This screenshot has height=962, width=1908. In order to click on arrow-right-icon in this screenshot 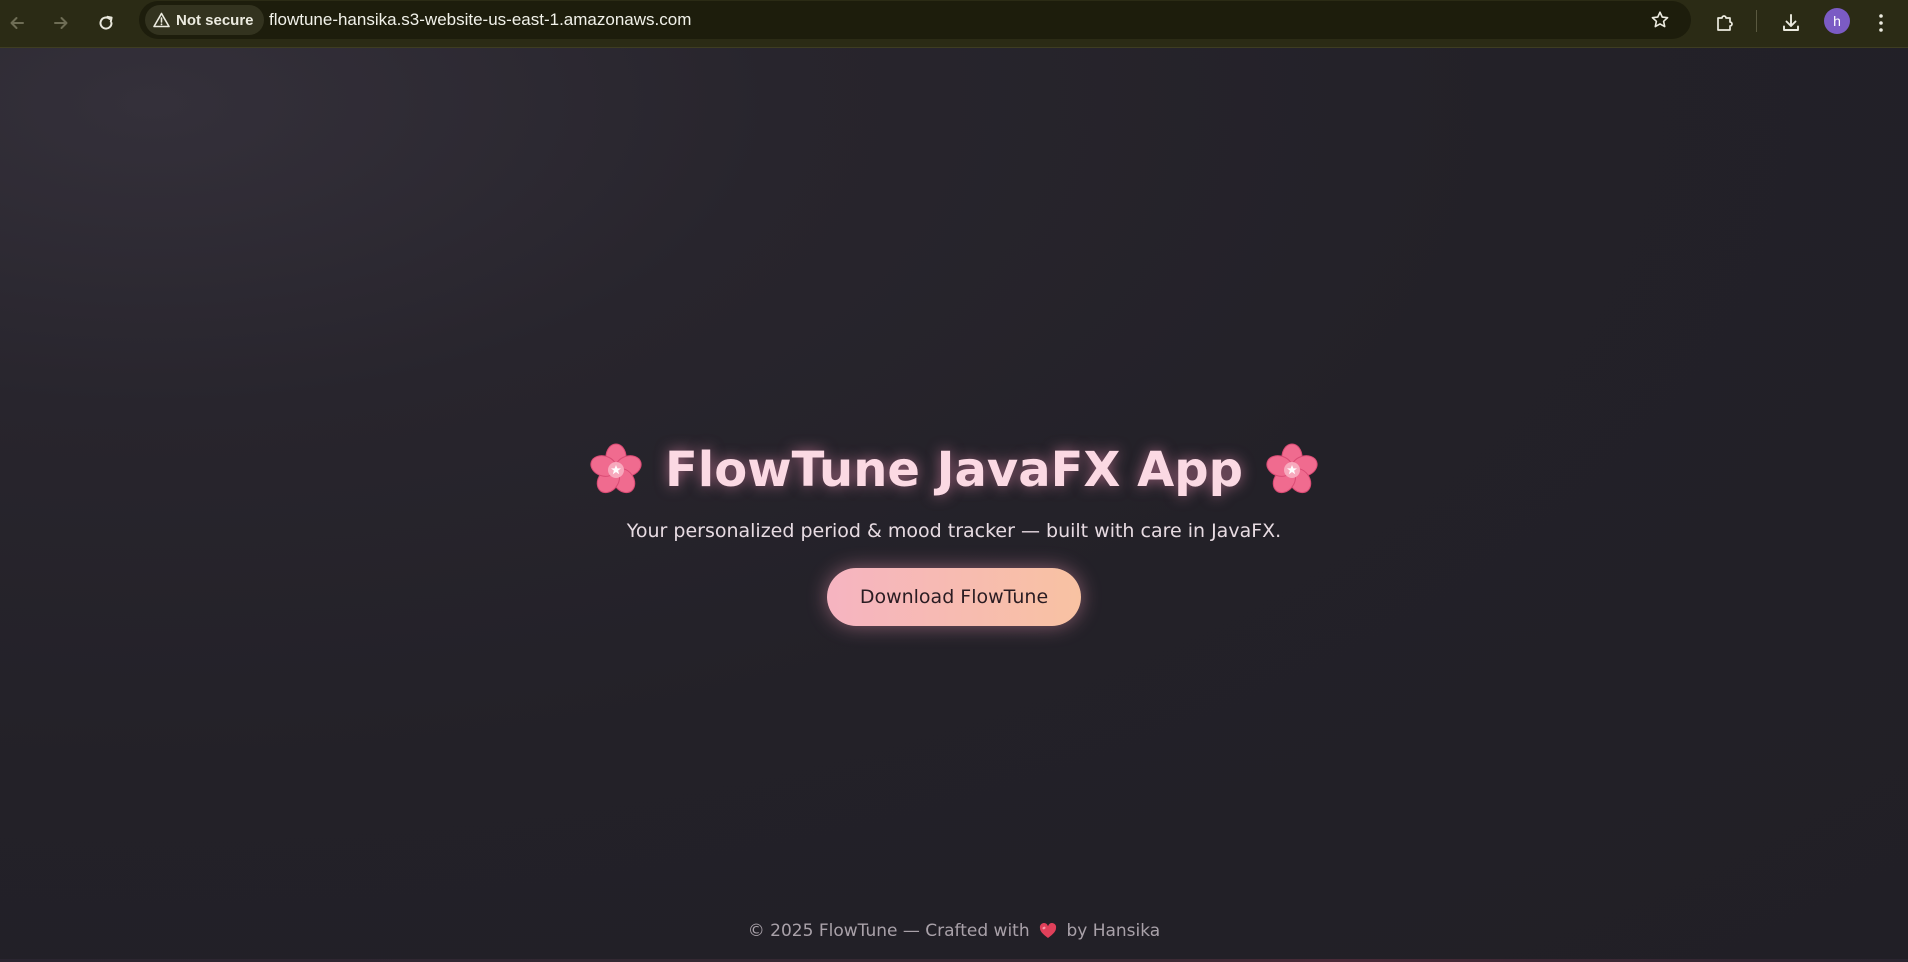, I will do `click(61, 23)`.